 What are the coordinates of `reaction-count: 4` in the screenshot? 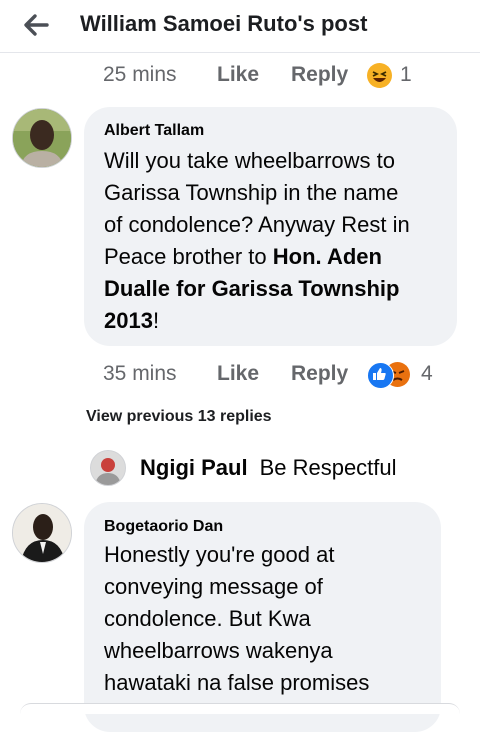 It's located at (427, 373).